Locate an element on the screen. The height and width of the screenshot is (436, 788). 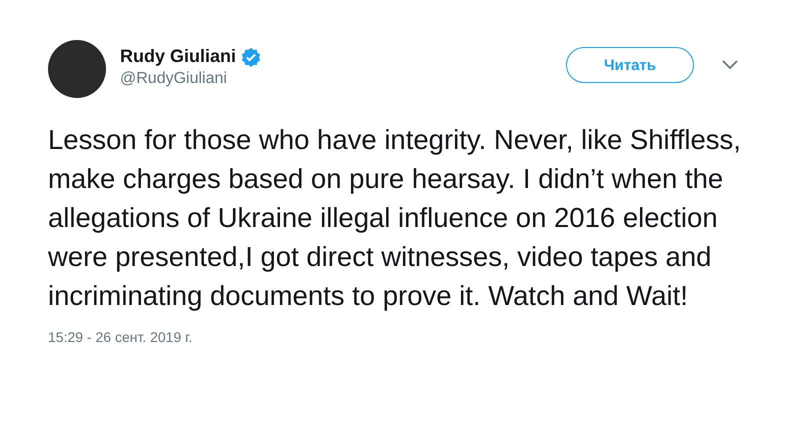
author-handle: @RudyGiuliani is located at coordinates (343, 79).